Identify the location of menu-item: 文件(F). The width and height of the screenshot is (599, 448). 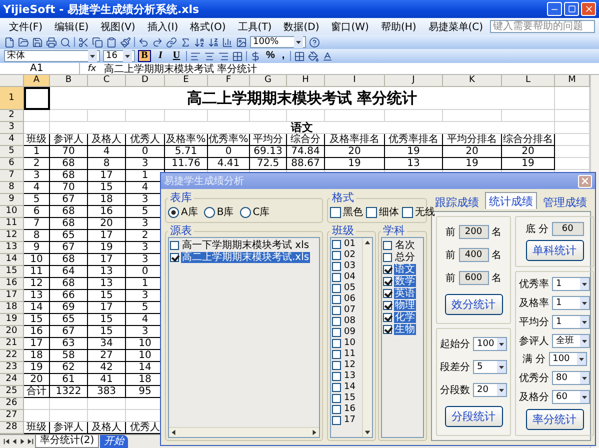
(26, 27).